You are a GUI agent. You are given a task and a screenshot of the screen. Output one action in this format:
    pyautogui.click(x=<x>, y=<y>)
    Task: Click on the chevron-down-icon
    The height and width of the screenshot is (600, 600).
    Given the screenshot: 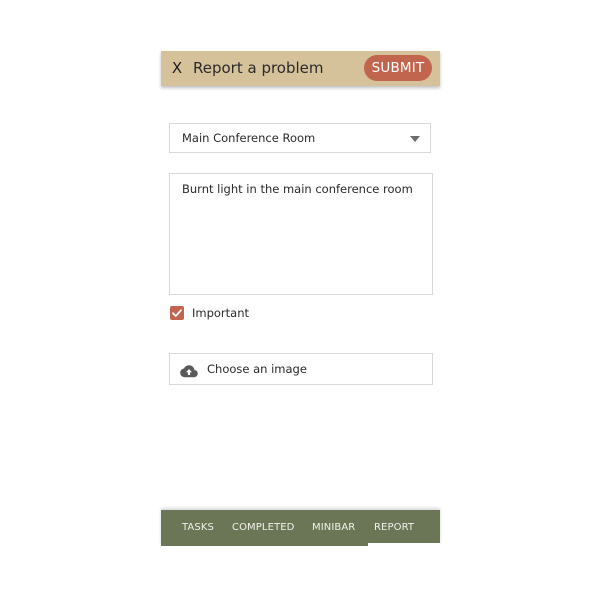 What is the action you would take?
    pyautogui.click(x=415, y=139)
    